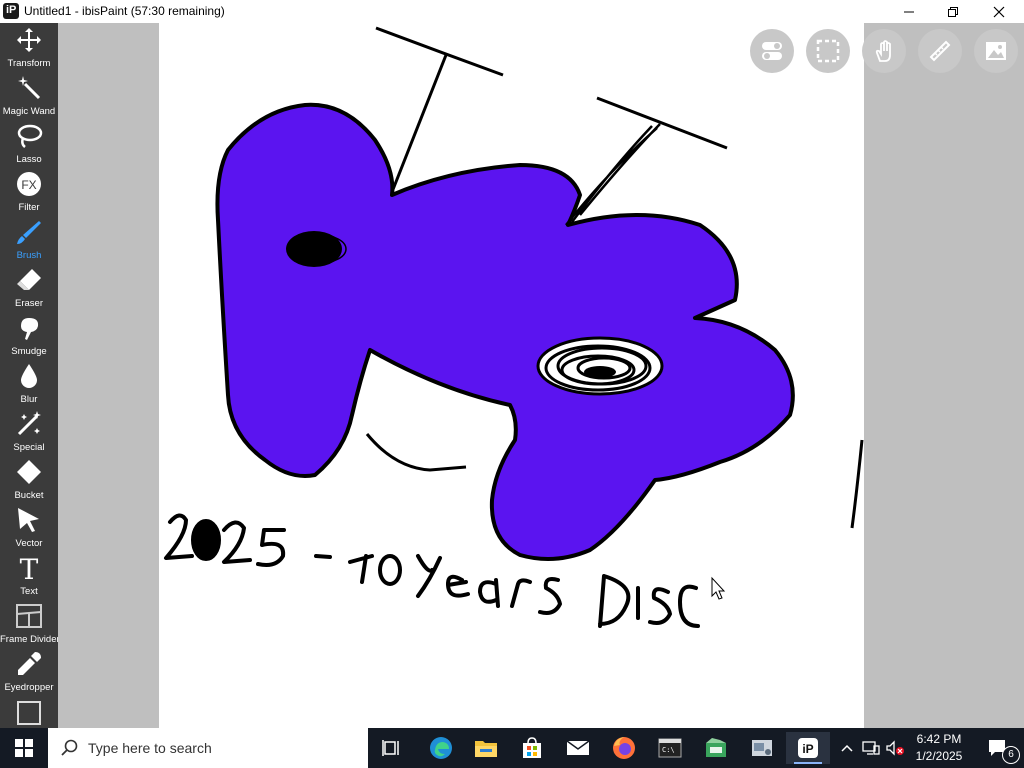 Image resolution: width=1024 pixels, height=768 pixels. I want to click on bucket-icon, so click(29, 472).